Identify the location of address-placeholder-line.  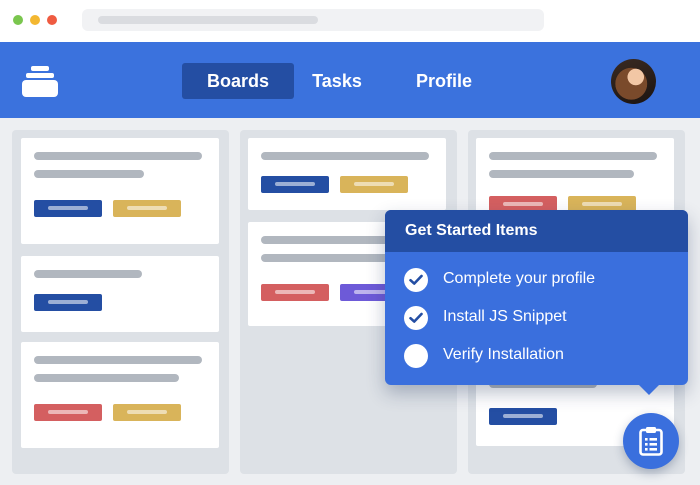
(208, 20).